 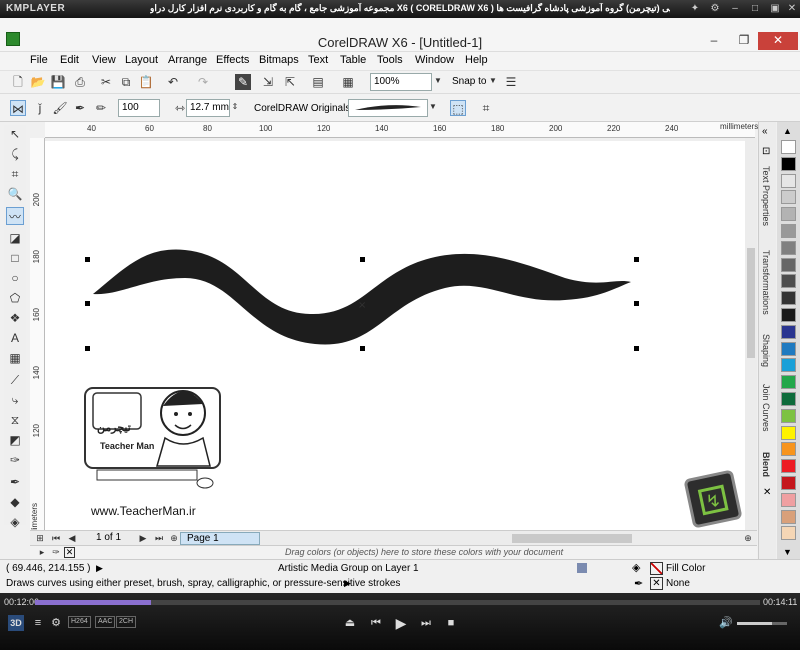 What do you see at coordinates (656, 568) in the screenshot?
I see `fill-swatch` at bounding box center [656, 568].